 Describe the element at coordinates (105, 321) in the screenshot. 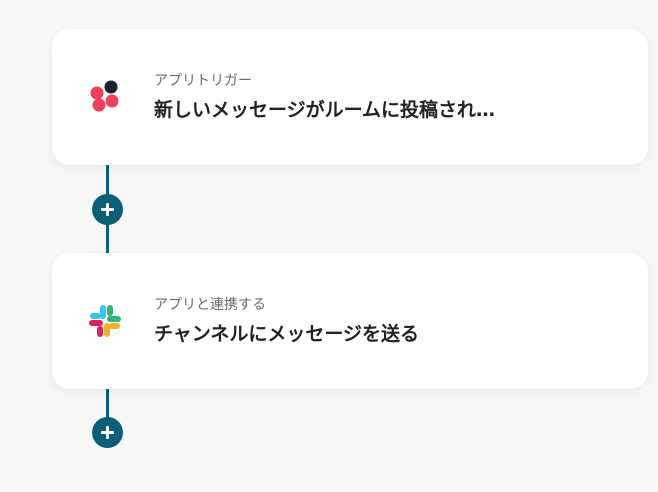

I see `slack-icon` at that location.